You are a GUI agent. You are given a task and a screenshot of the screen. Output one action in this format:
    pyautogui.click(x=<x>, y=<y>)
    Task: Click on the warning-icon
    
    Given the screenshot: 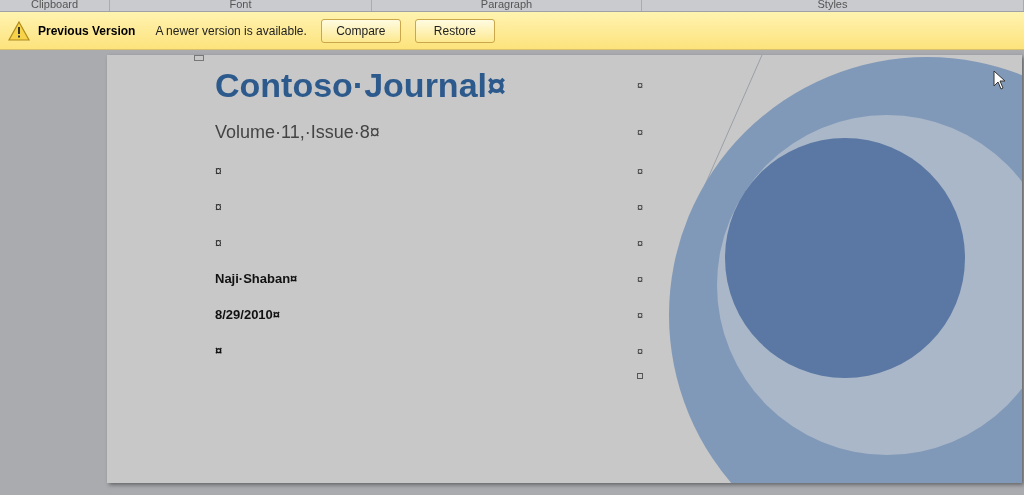 What is the action you would take?
    pyautogui.click(x=19, y=30)
    